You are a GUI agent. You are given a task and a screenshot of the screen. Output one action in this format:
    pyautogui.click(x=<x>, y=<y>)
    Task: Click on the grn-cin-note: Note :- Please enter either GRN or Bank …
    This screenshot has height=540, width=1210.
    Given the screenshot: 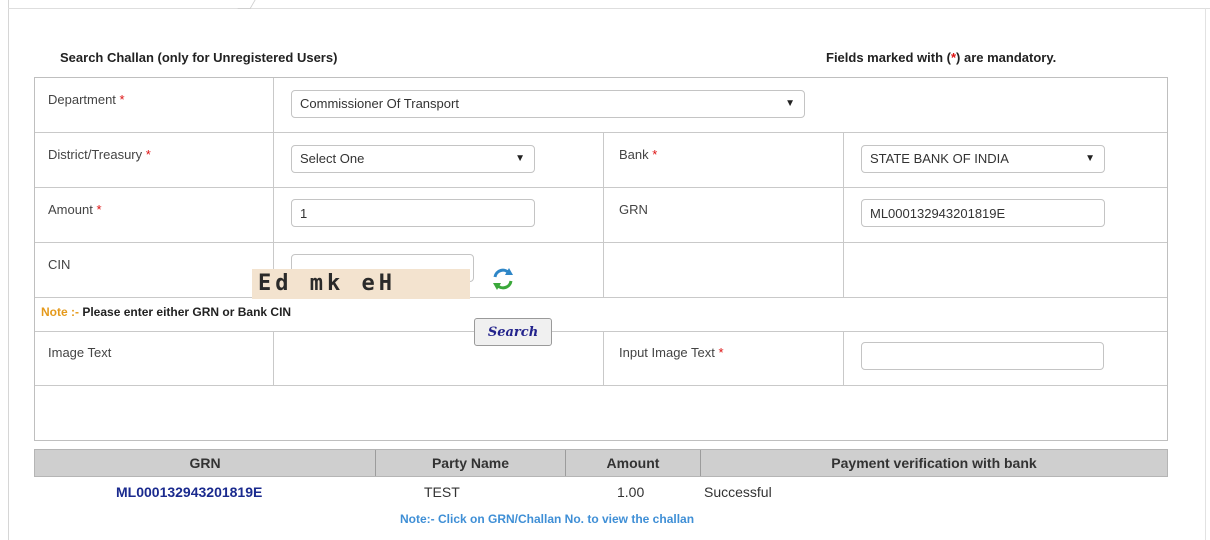 What is the action you would take?
    pyautogui.click(x=166, y=312)
    